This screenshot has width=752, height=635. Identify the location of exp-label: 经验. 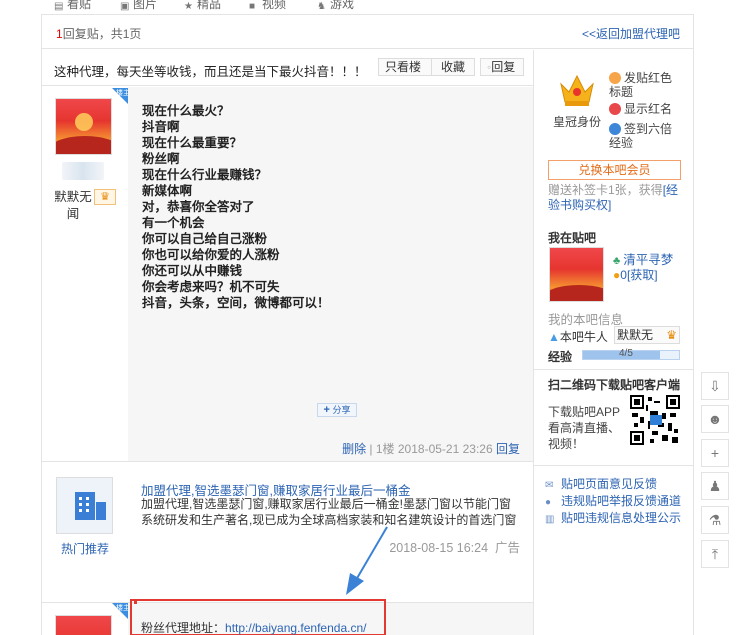
(560, 357).